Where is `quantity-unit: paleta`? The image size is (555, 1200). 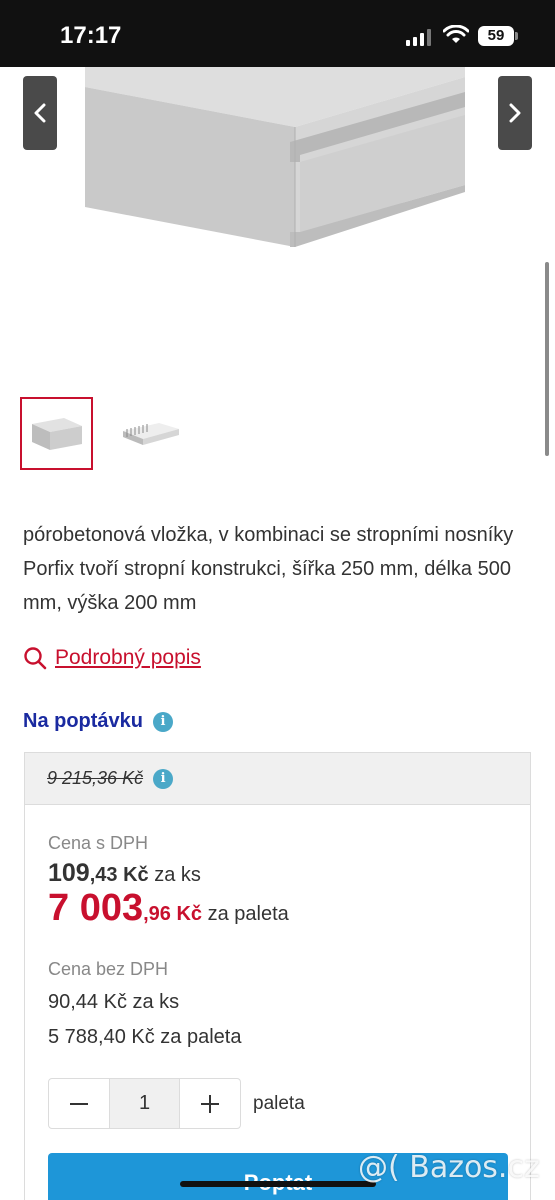
quantity-unit: paleta is located at coordinates (279, 1103).